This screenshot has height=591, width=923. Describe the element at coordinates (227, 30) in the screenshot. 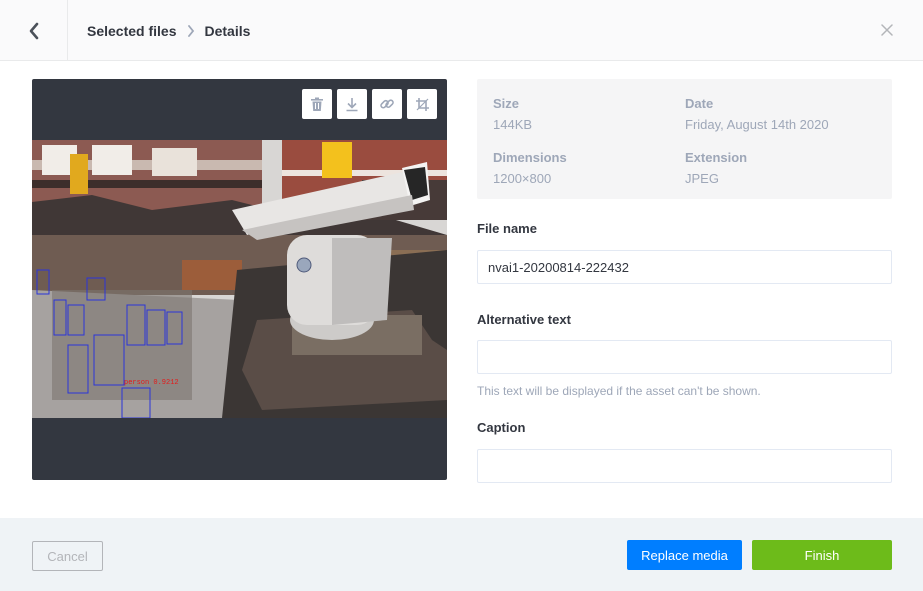

I see `breadcrumb-details: Details` at that location.